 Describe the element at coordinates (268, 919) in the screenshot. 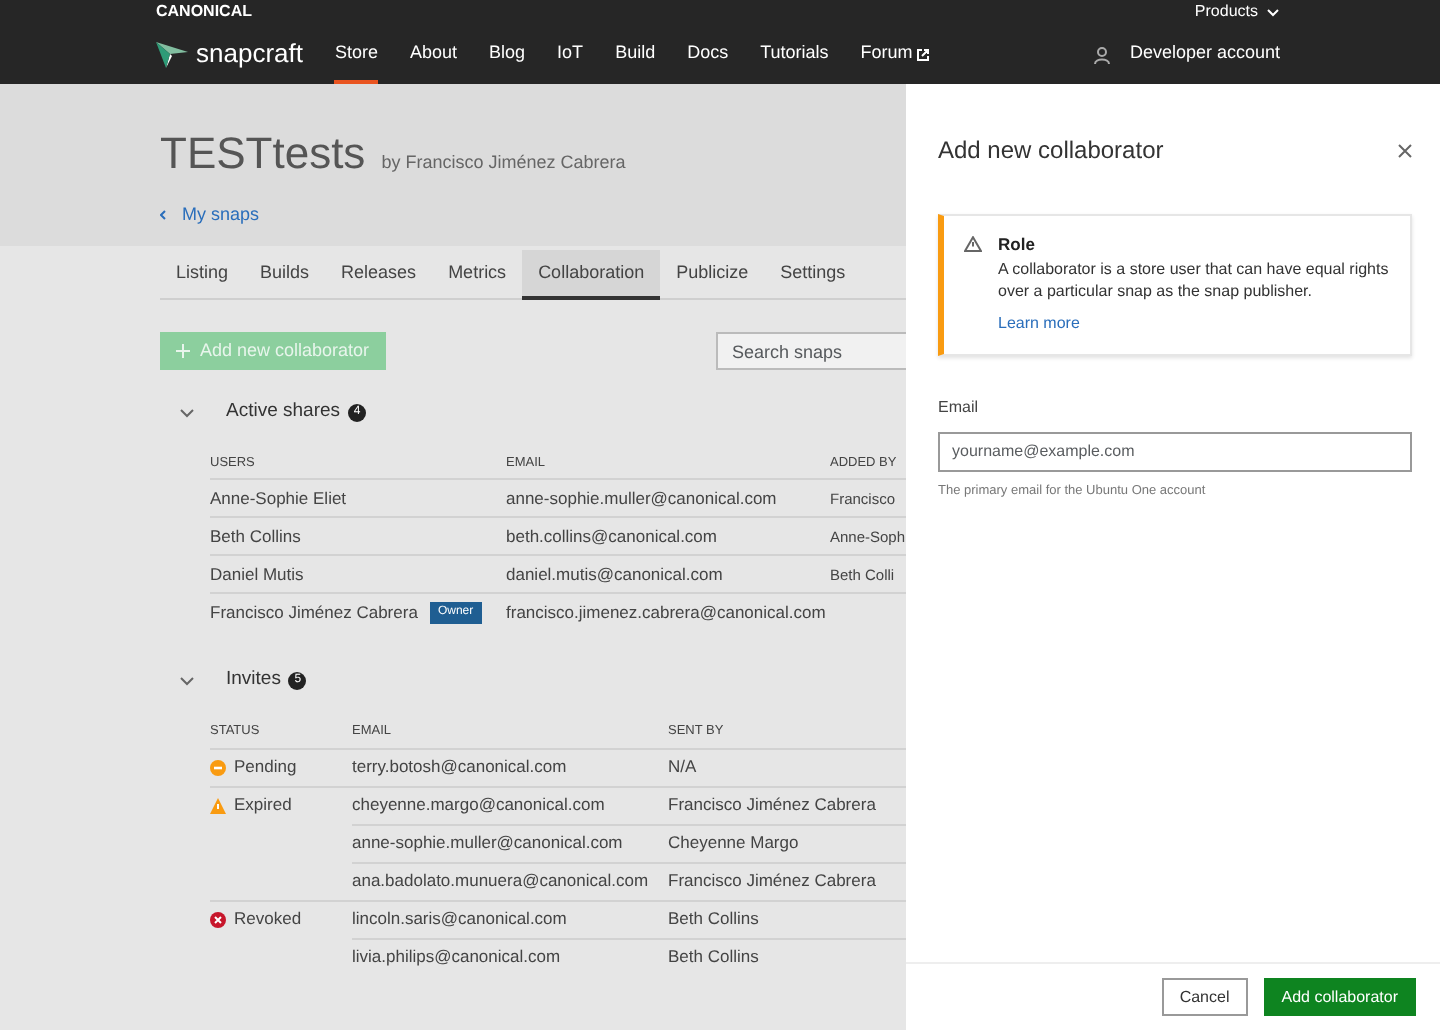

I see `status-label: Revoked` at that location.